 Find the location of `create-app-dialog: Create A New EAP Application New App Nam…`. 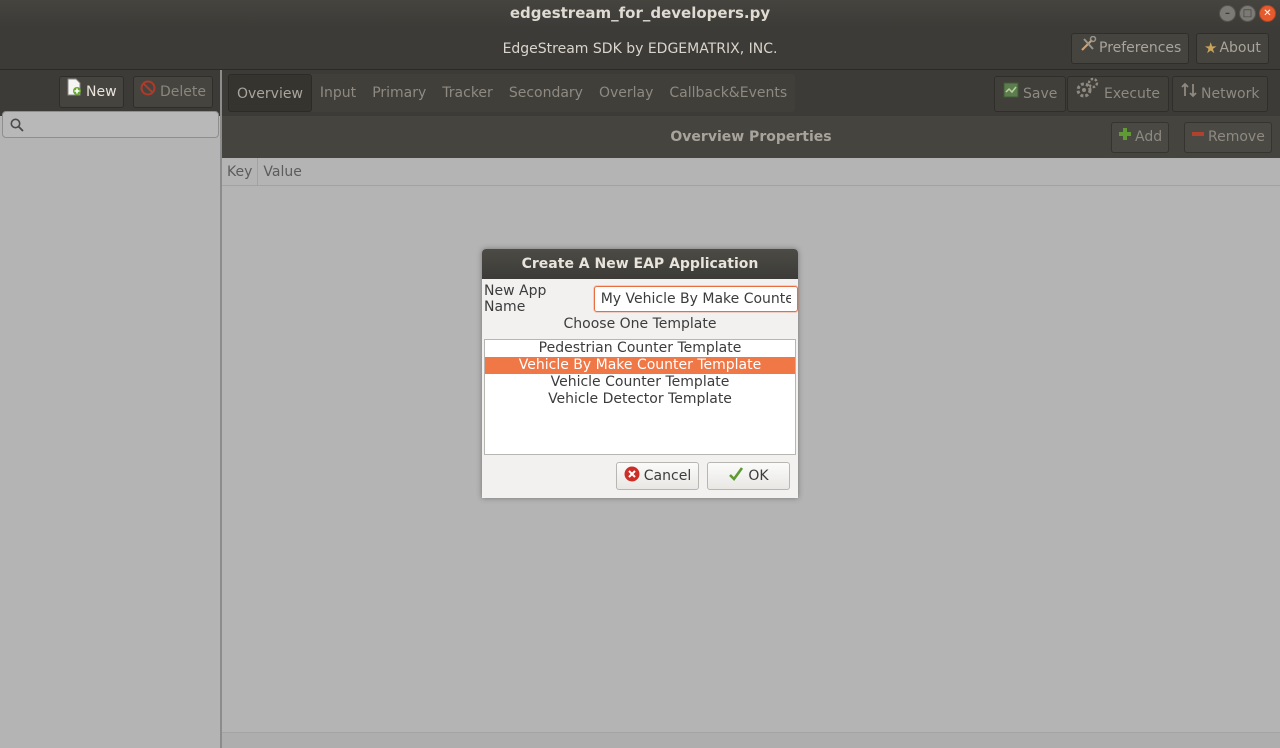

create-app-dialog: Create A New EAP Application New App Nam… is located at coordinates (640, 373).